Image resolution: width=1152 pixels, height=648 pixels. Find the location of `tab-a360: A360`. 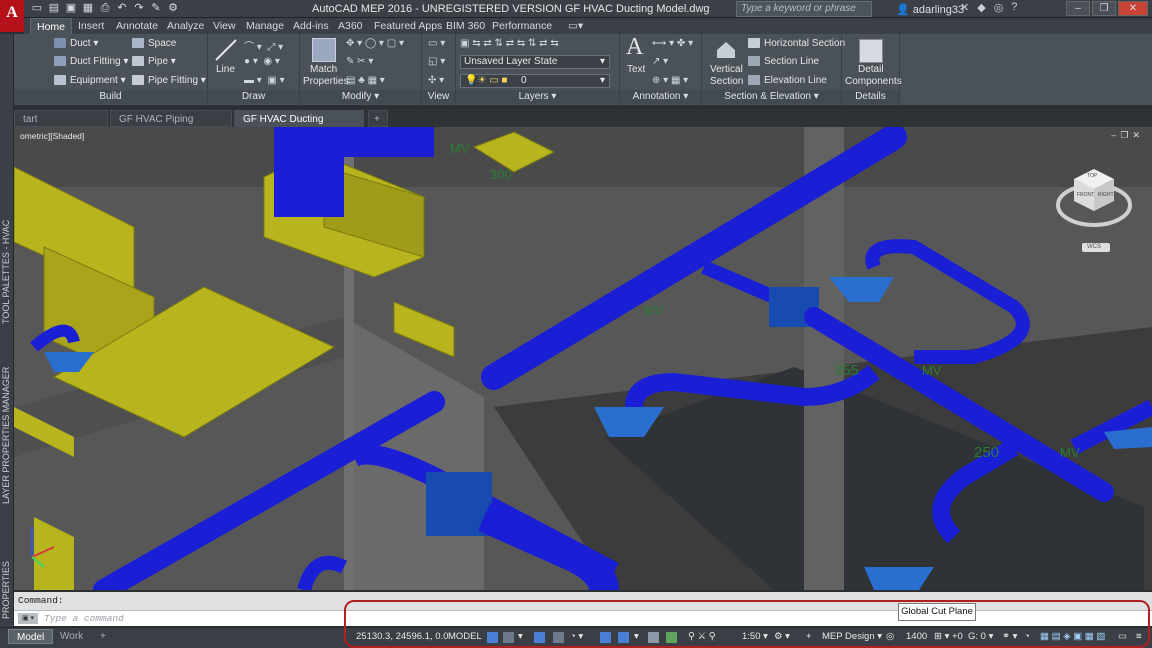

tab-a360: A360 is located at coordinates (350, 26).